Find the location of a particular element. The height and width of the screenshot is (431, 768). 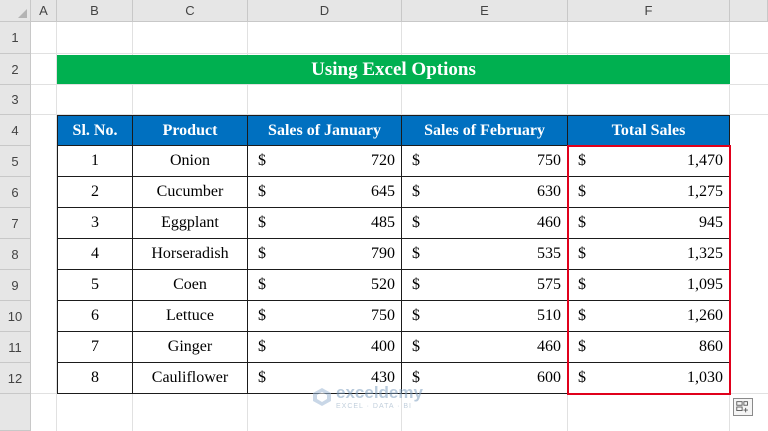

cell-value: 1,470 is located at coordinates (705, 160).